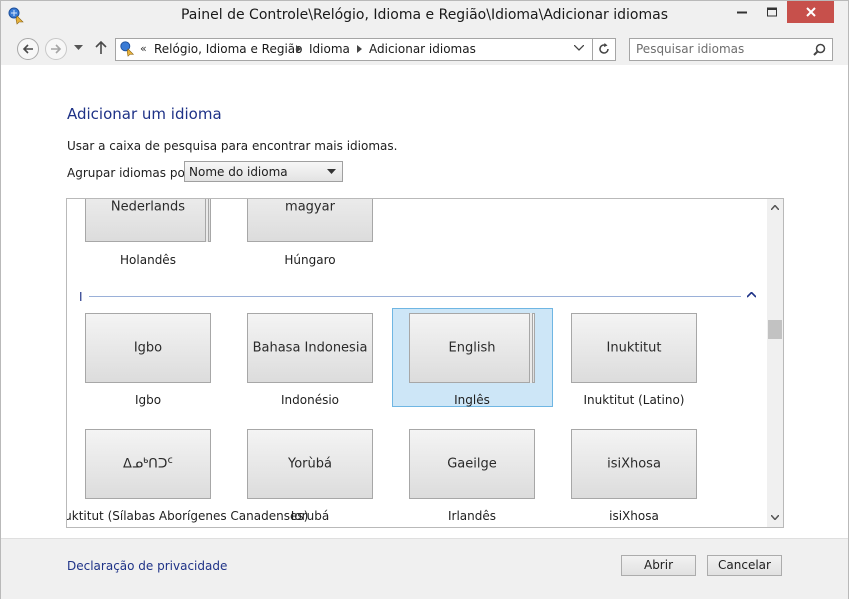 This screenshot has width=849, height=599. I want to click on breadcrumb-add-languages: Adicionar idiomas, so click(422, 49).